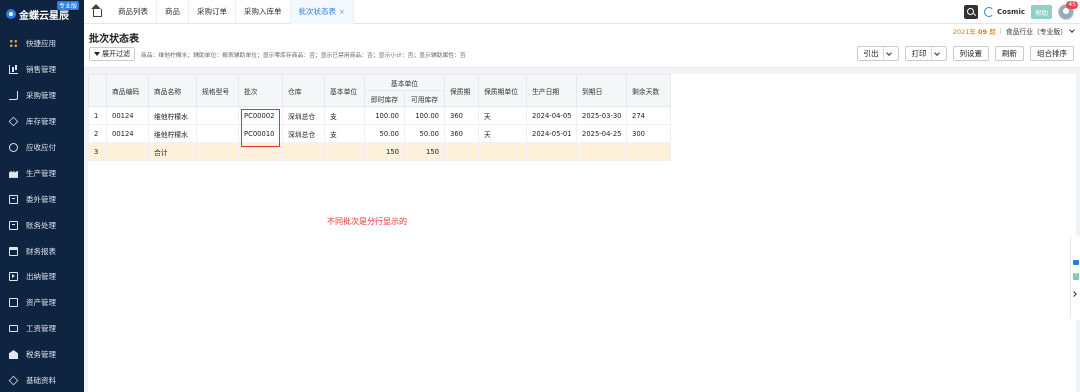  Describe the element at coordinates (1068, 10) in the screenshot. I see `avatar: 45` at that location.